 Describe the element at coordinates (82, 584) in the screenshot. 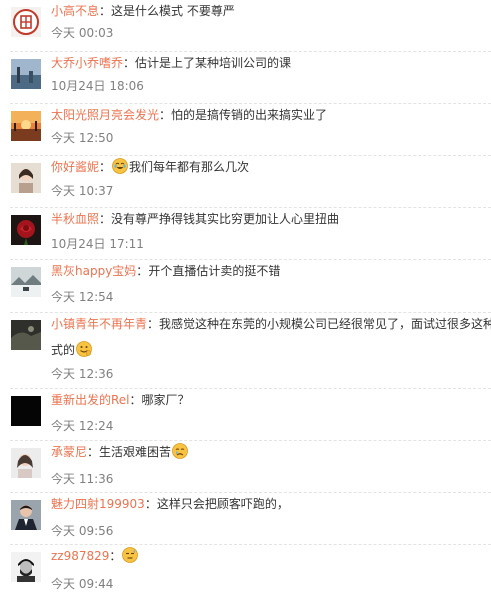

I see `comment-timestamp: 今天 09:44` at that location.